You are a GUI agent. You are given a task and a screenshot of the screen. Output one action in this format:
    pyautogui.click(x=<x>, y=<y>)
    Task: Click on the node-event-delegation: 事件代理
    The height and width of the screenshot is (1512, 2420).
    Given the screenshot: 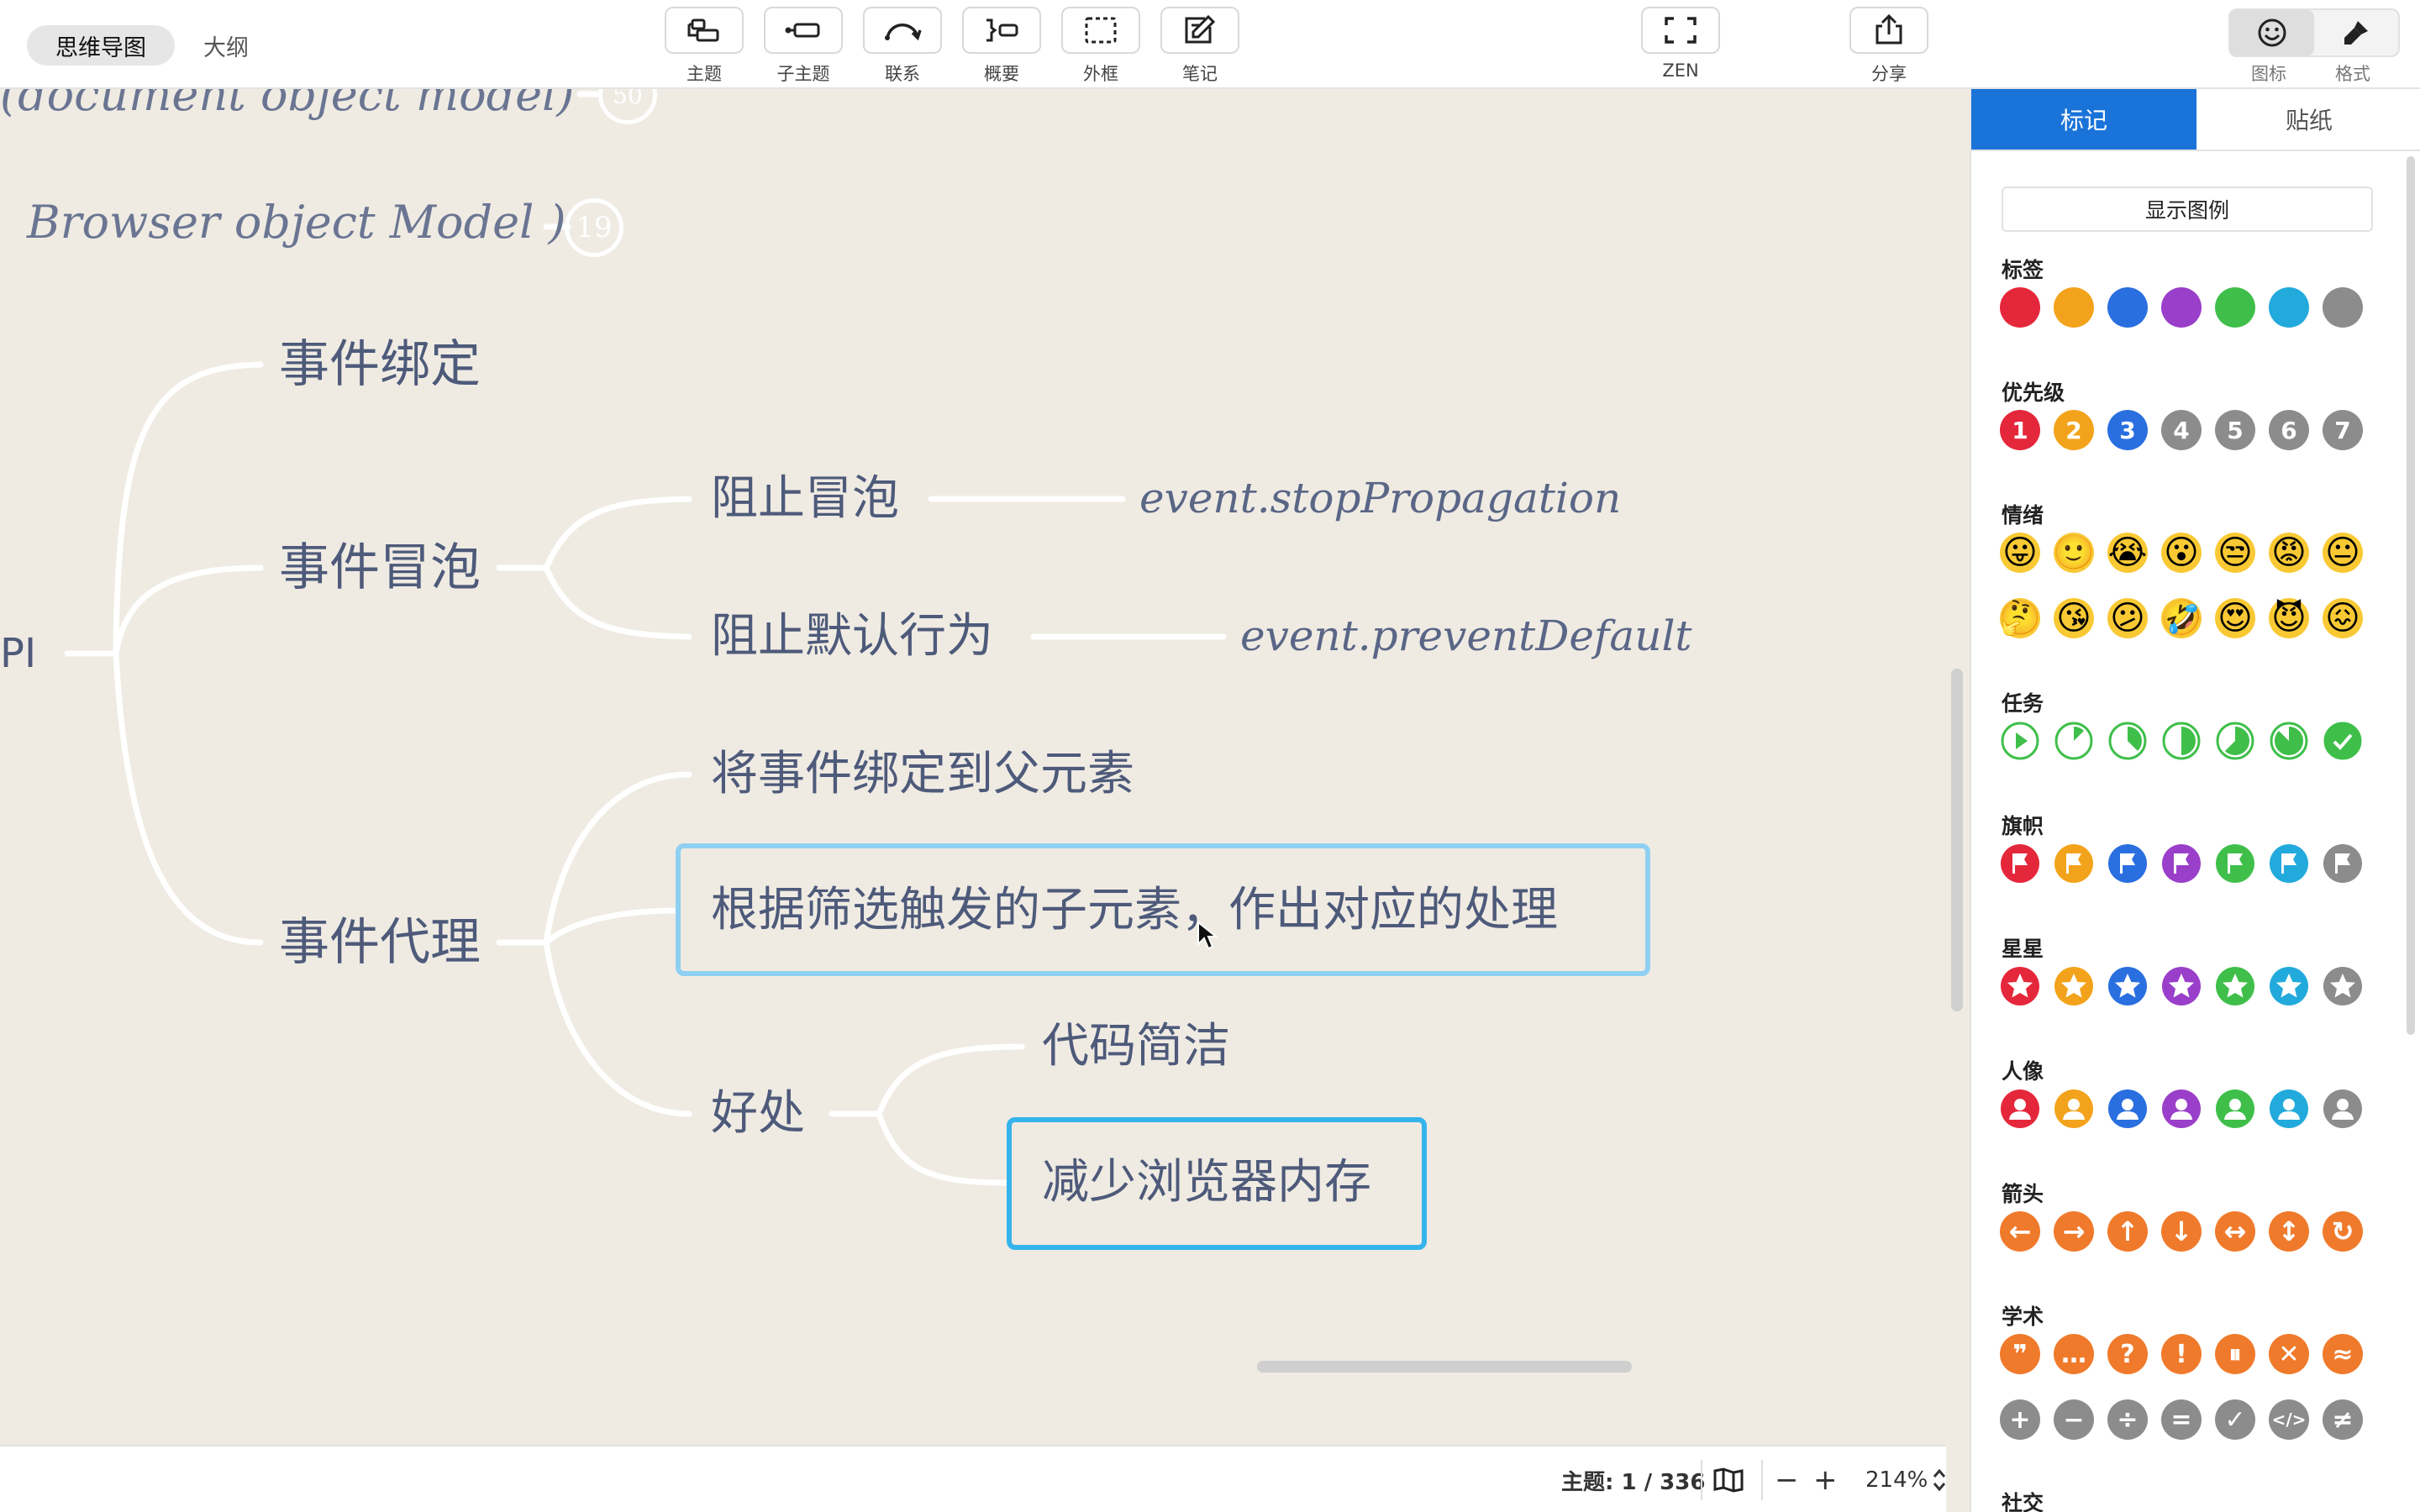 What is the action you would take?
    pyautogui.click(x=380, y=942)
    